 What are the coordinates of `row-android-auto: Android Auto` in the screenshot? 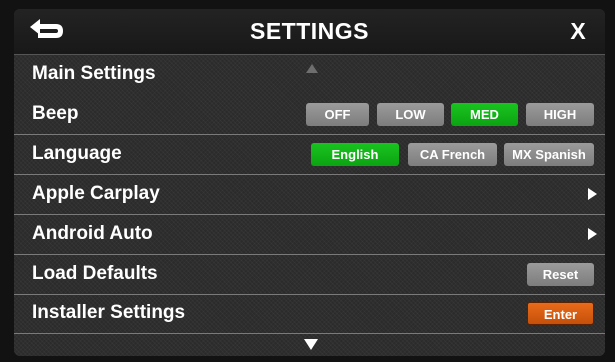 It's located at (309, 235).